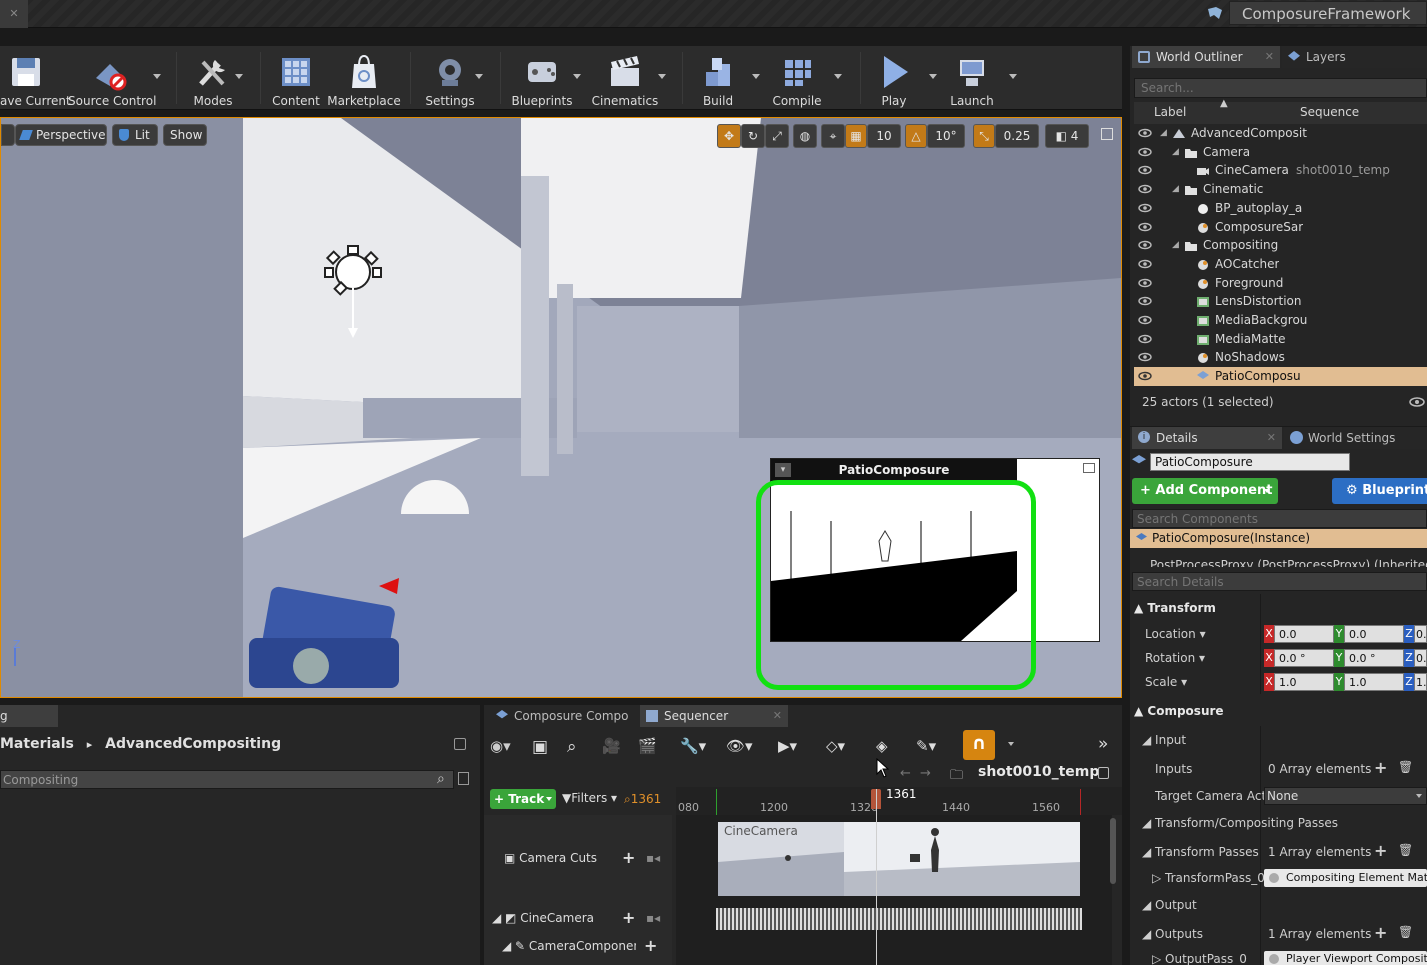  I want to click on view-eye-icon: 👁▾, so click(743, 746).